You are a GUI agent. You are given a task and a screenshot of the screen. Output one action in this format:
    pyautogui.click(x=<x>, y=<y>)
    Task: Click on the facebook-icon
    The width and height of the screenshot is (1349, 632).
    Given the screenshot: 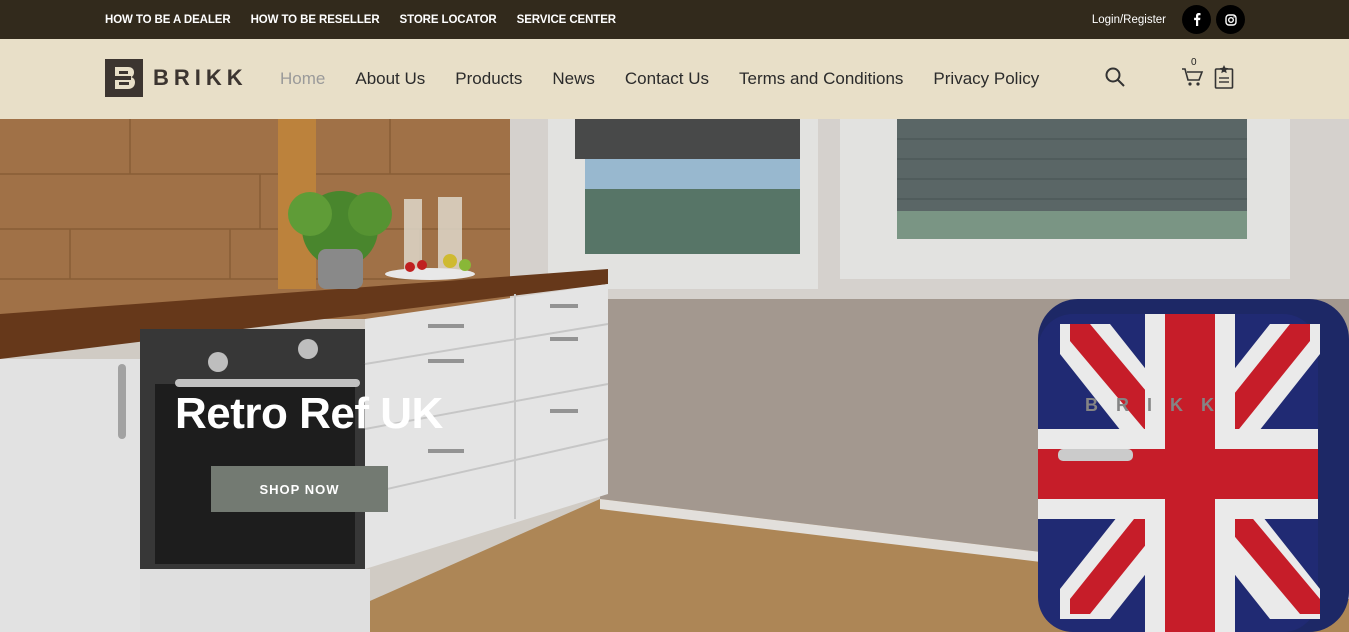 What is the action you would take?
    pyautogui.click(x=1196, y=19)
    